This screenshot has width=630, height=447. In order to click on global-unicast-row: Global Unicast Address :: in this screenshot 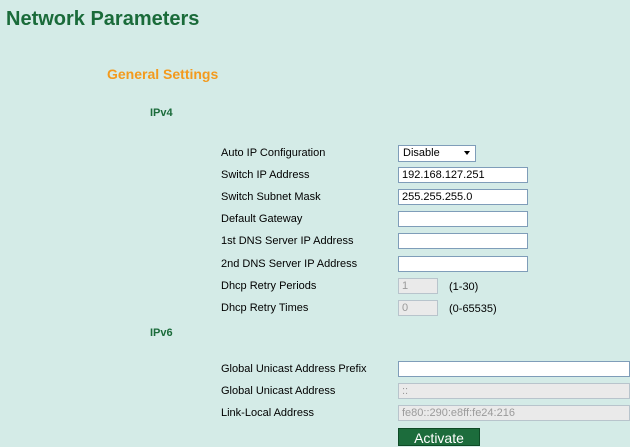, I will do `click(425, 392)`.